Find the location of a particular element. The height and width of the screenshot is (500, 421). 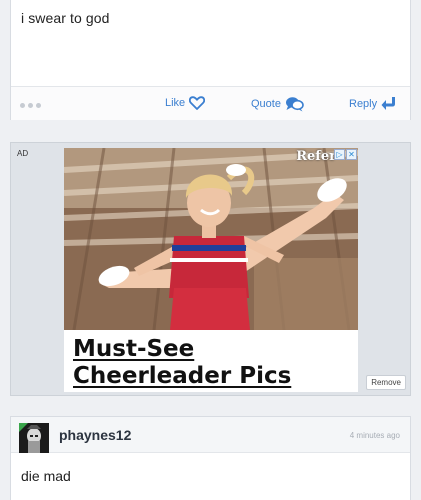

close-icon: ✕ is located at coordinates (351, 154).